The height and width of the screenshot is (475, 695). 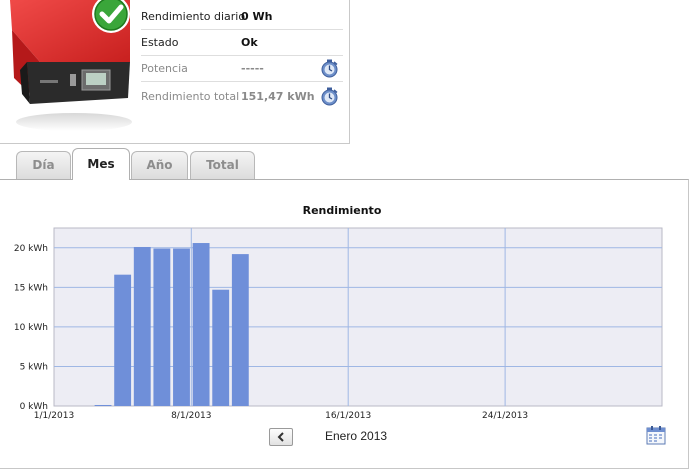 I want to click on stat-label: Potencia, so click(x=164, y=68).